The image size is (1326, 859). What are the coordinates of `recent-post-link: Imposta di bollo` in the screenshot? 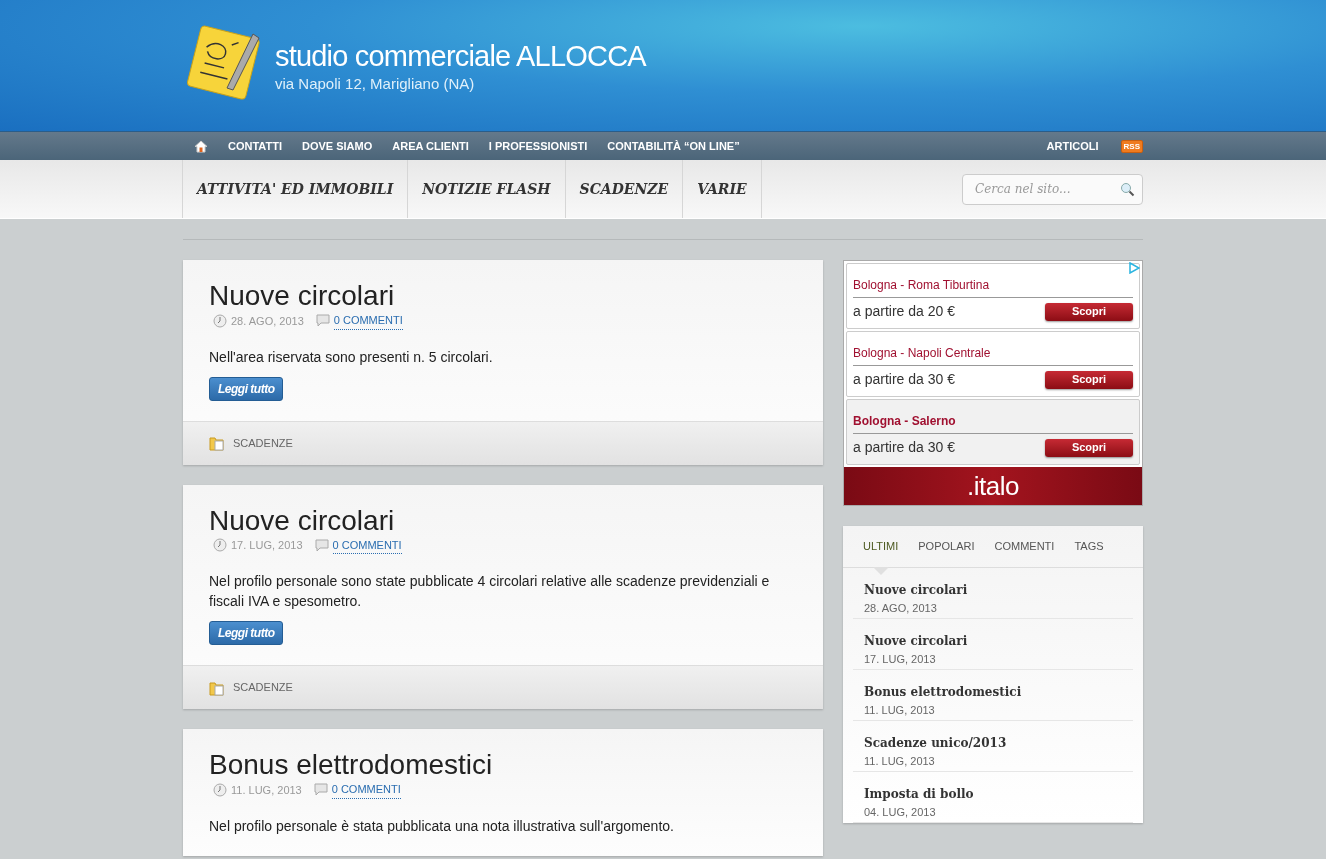 It's located at (993, 794).